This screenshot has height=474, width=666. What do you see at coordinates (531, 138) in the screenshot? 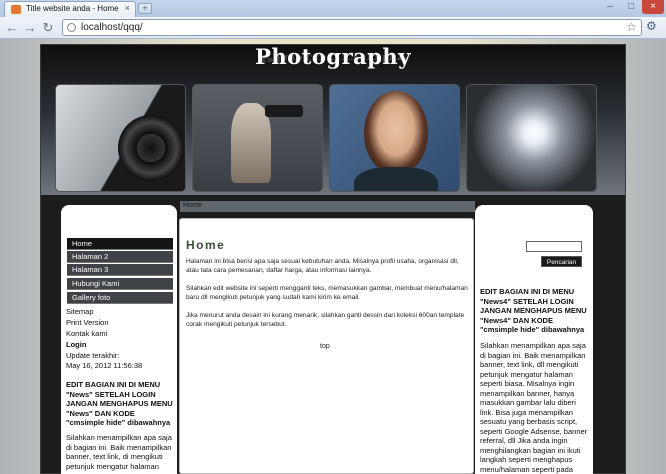
I see `light-flare-photo` at bounding box center [531, 138].